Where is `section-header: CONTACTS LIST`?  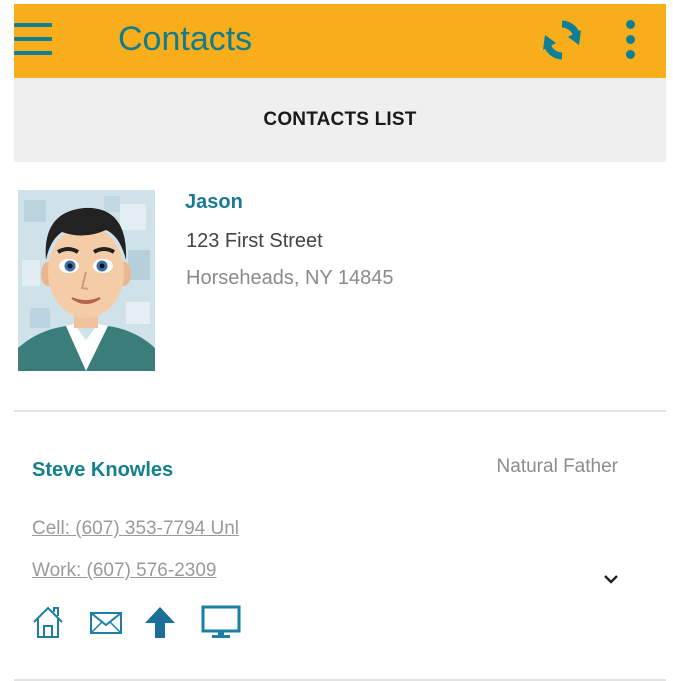
section-header: CONTACTS LIST is located at coordinates (340, 120).